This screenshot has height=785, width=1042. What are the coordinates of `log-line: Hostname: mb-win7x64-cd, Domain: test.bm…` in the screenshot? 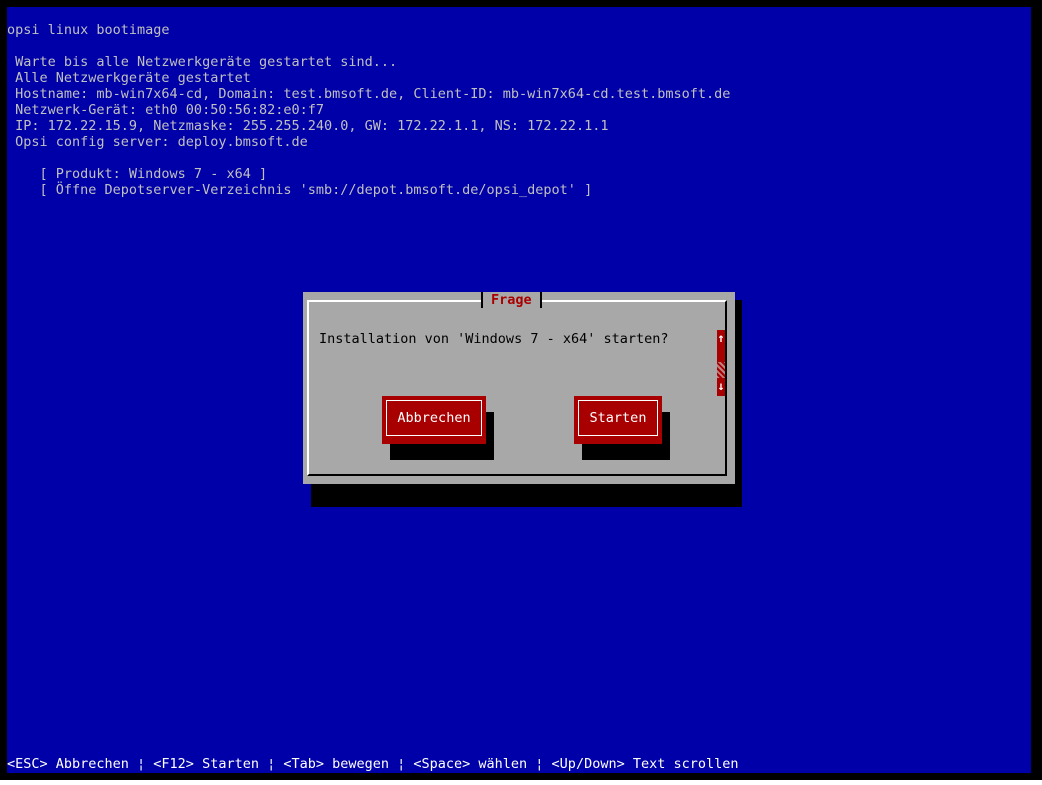 It's located at (369, 94).